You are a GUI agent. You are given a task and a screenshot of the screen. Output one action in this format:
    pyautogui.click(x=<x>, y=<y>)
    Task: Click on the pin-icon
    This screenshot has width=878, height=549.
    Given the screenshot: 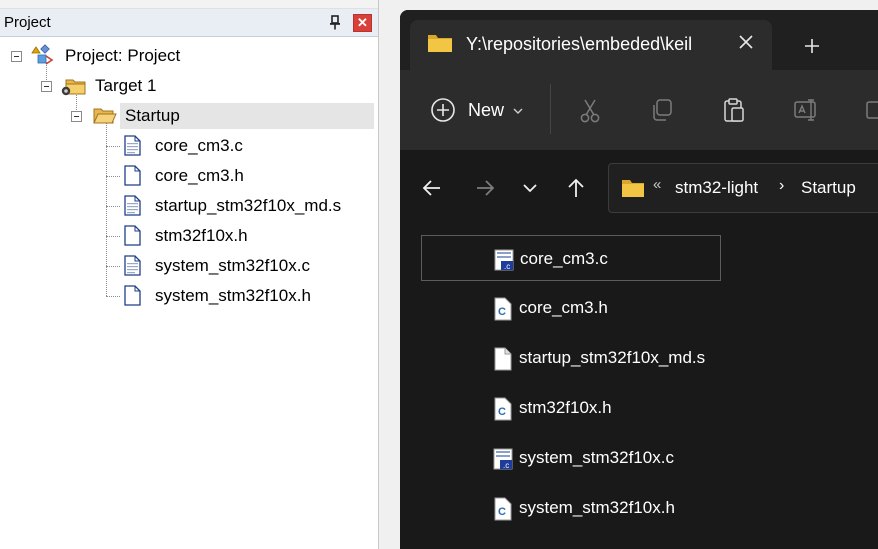 What is the action you would take?
    pyautogui.click(x=335, y=22)
    